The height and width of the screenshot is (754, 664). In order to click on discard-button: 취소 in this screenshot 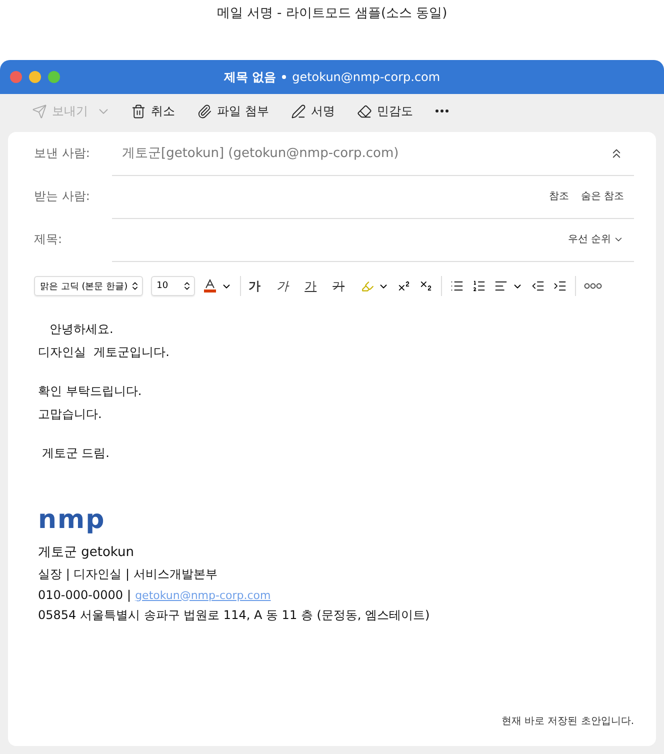, I will do `click(153, 111)`.